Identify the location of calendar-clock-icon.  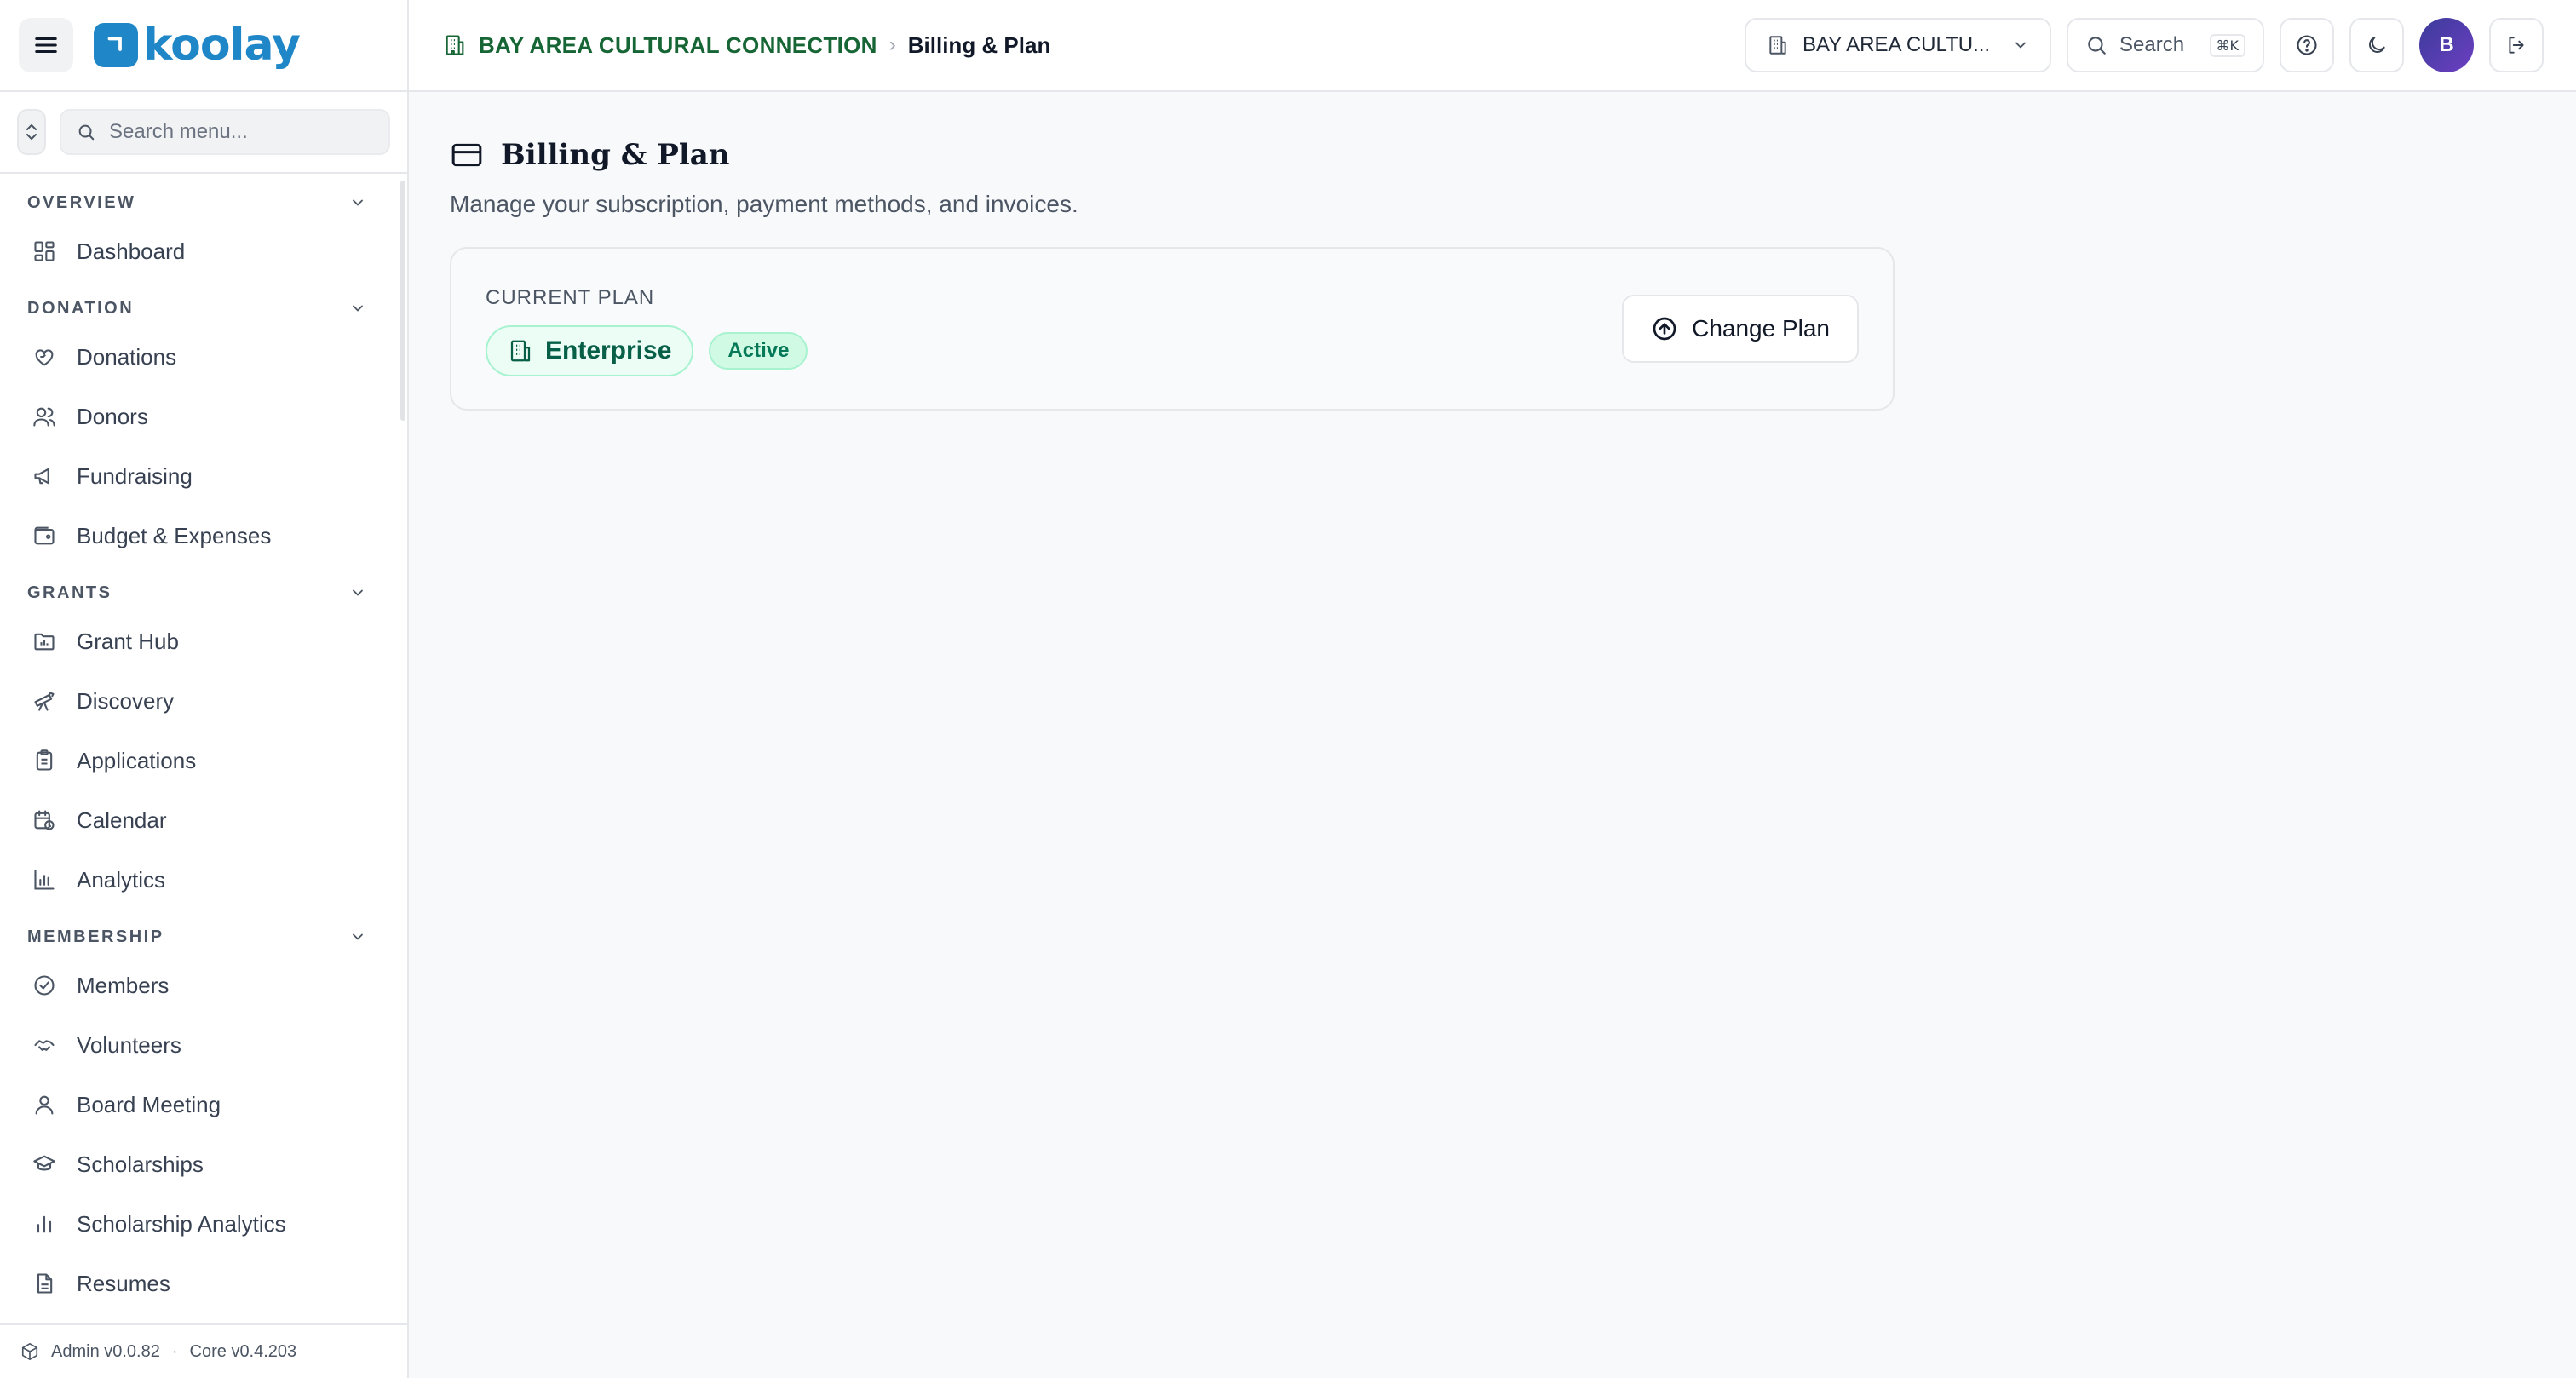
(45, 820).